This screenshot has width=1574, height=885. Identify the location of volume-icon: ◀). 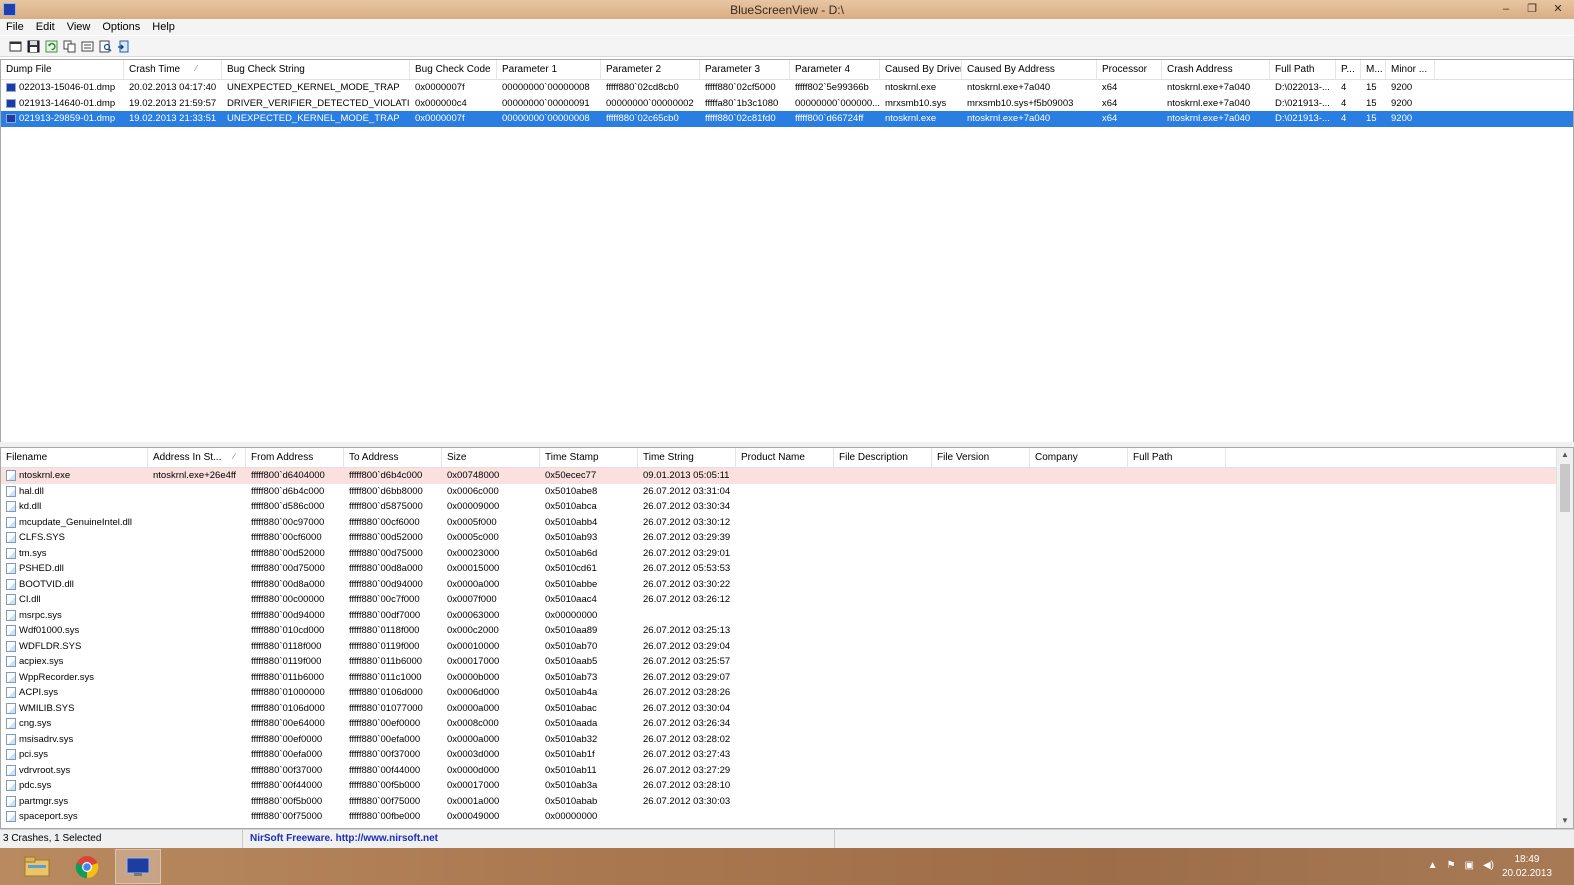
(1488, 865).